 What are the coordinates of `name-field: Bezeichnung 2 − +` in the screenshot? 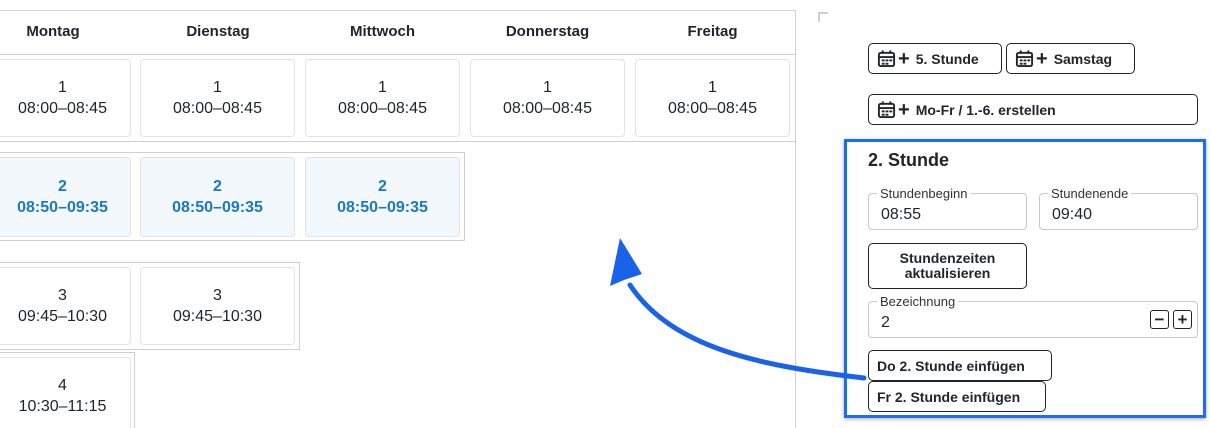 It's located at (1033, 316).